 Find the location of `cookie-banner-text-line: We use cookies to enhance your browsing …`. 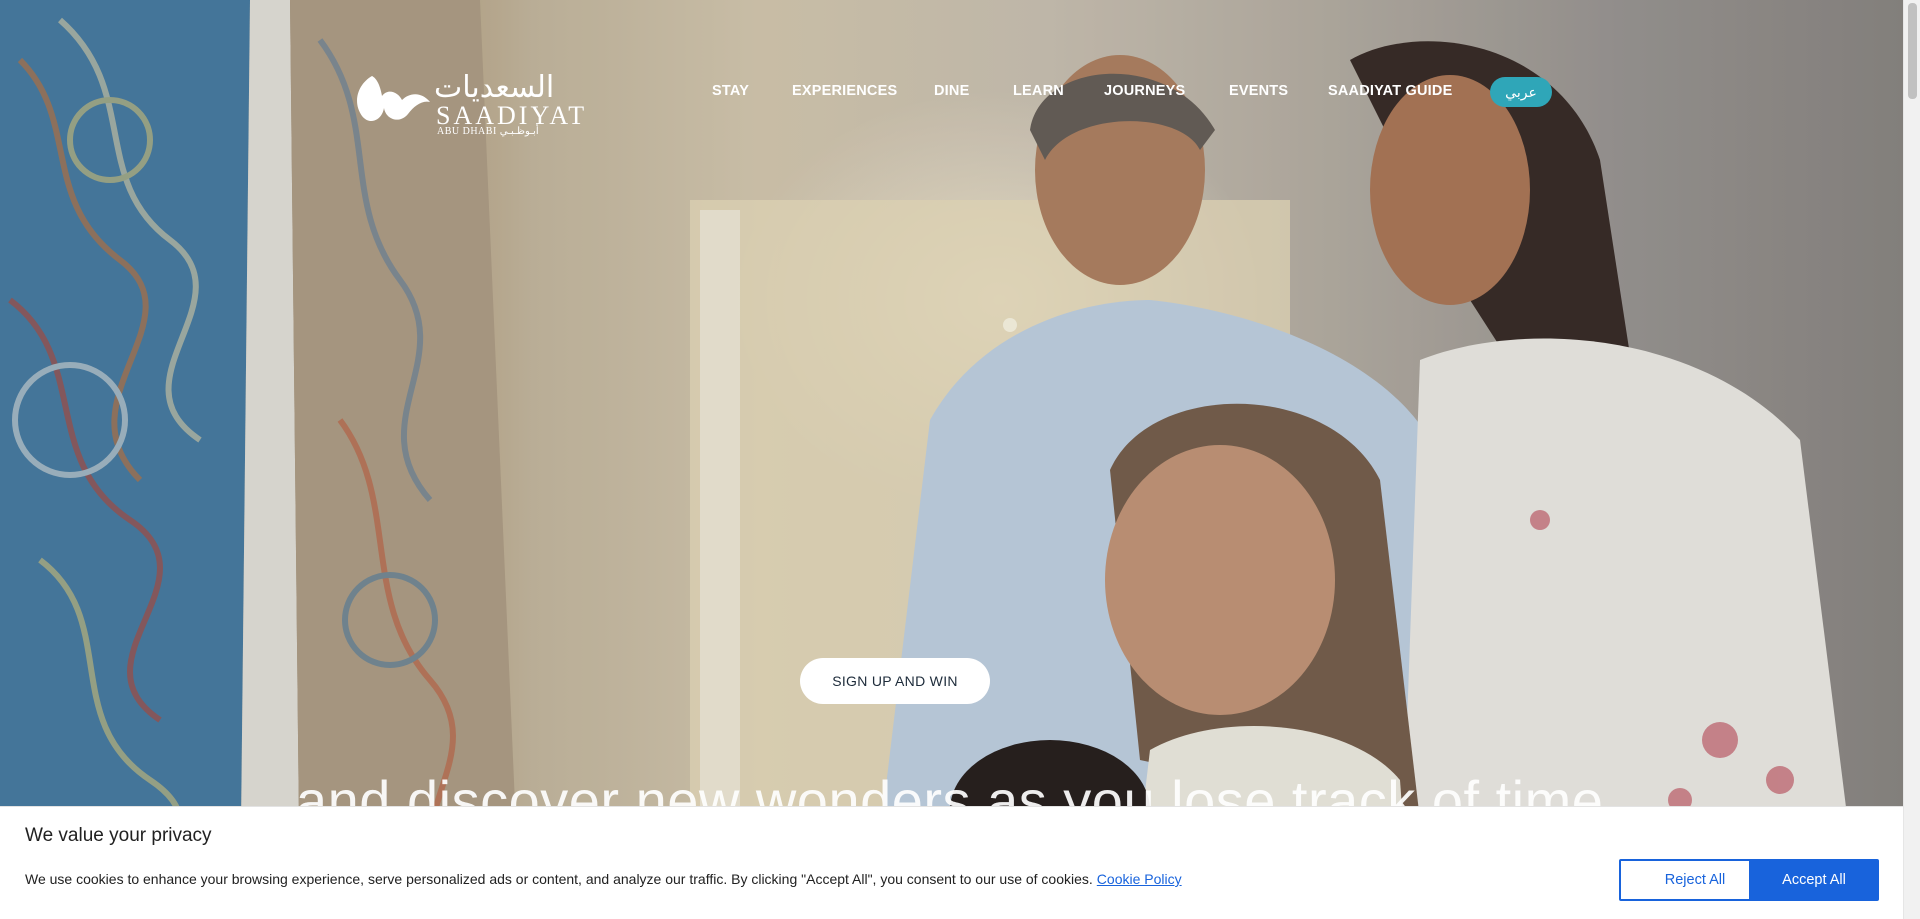

cookie-banner-text-line: We use cookies to enhance your browsing … is located at coordinates (603, 879).